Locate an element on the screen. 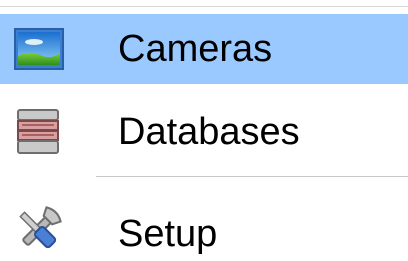 Image resolution: width=408 pixels, height=261 pixels. menu-item-label: Setup is located at coordinates (168, 234).